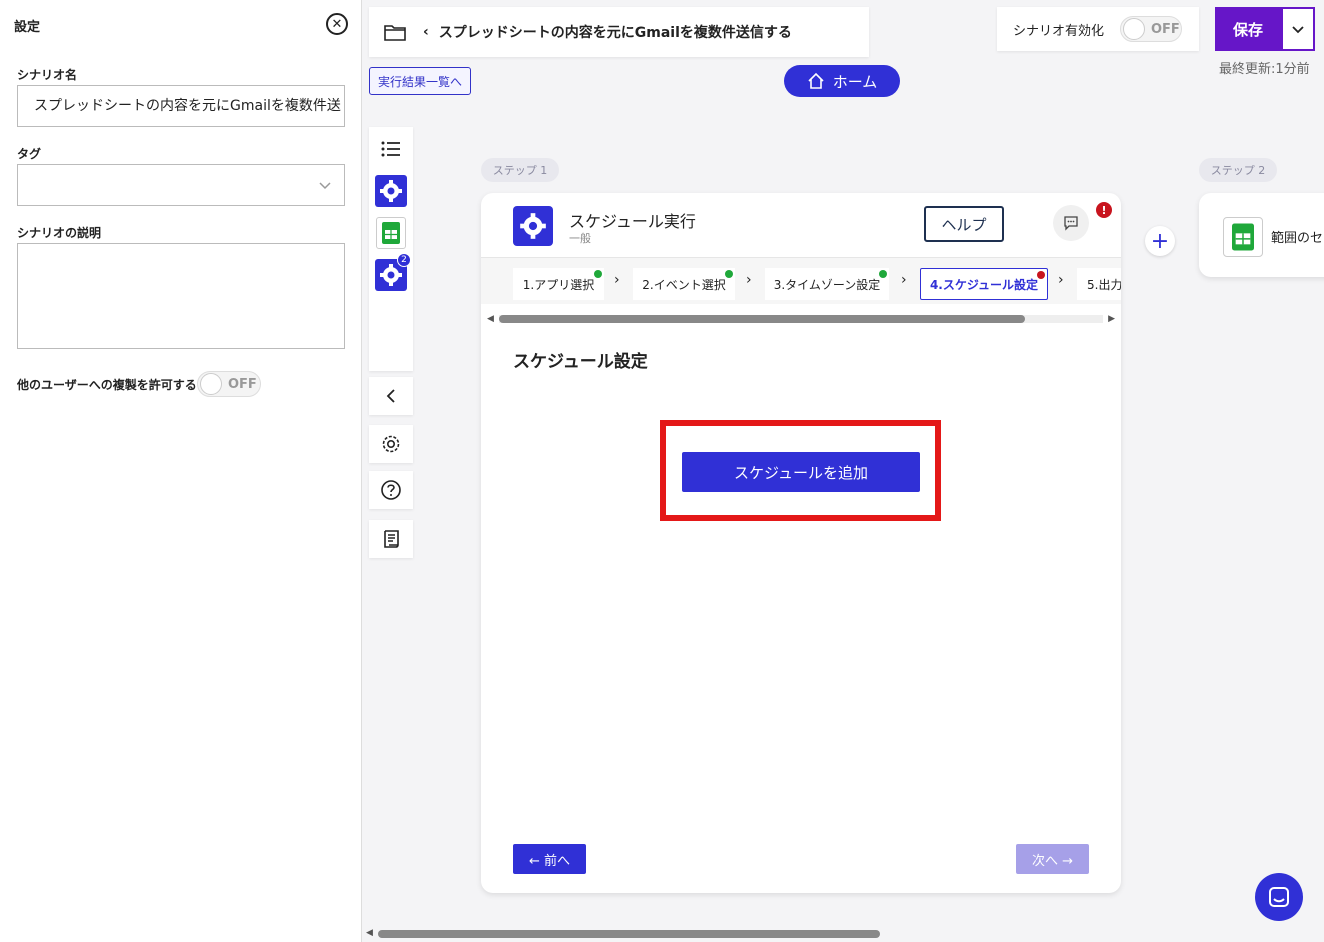 The image size is (1324, 942). What do you see at coordinates (549, 859) in the screenshot?
I see `prev-button: ← 前へ` at bounding box center [549, 859].